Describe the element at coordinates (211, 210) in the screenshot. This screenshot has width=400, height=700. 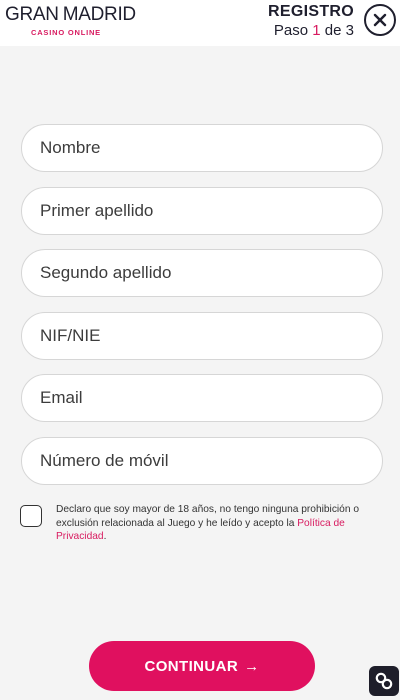
I see `primer-apellido-input` at that location.